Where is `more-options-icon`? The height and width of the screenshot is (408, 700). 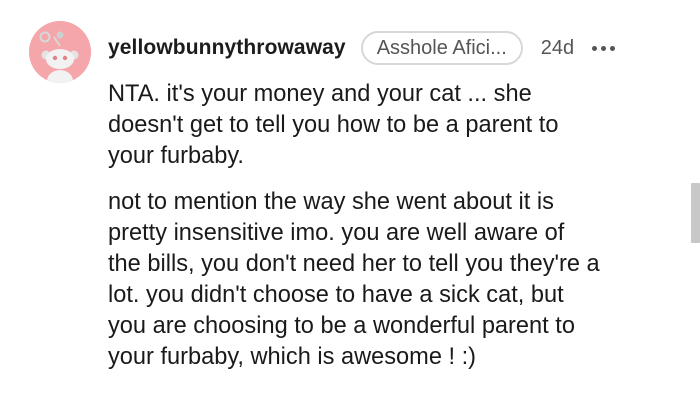
more-options-icon is located at coordinates (604, 48).